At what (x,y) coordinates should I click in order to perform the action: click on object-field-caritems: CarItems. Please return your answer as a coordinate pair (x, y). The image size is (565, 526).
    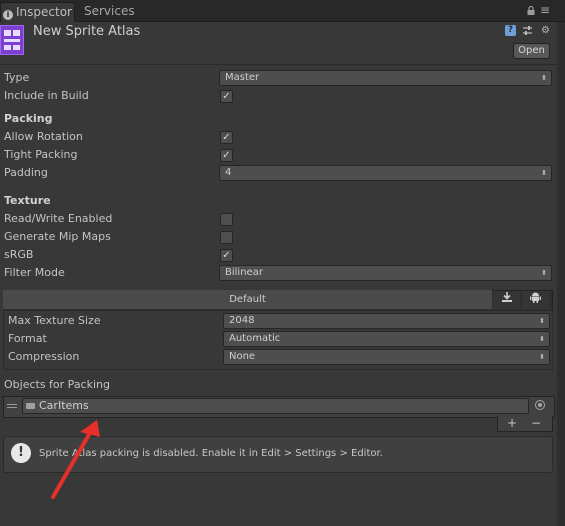
    Looking at the image, I should click on (275, 406).